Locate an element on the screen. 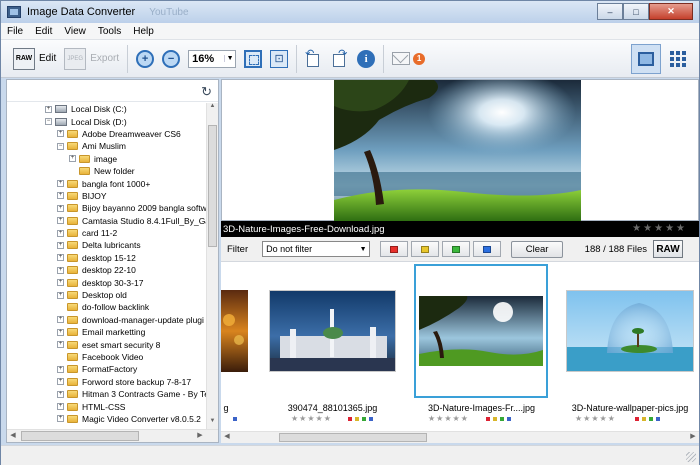 The height and width of the screenshot is (465, 700). preview-image is located at coordinates (457, 150).